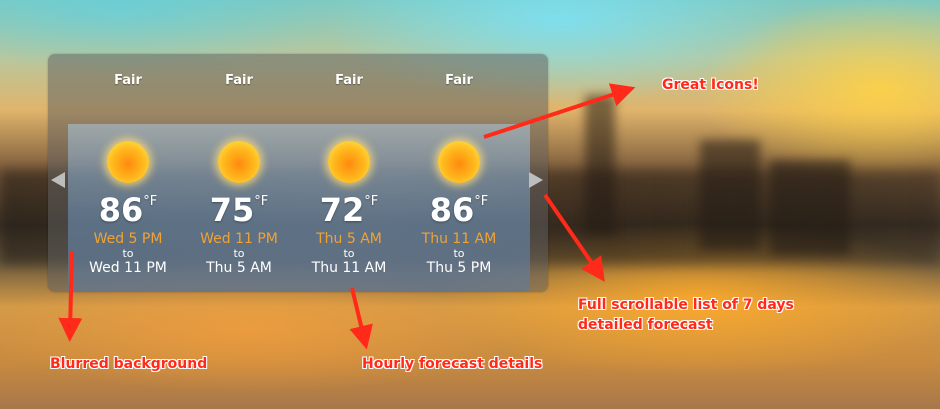 The height and width of the screenshot is (409, 940). Describe the element at coordinates (559, 111) in the screenshot. I see `arrow-to-icons` at that location.